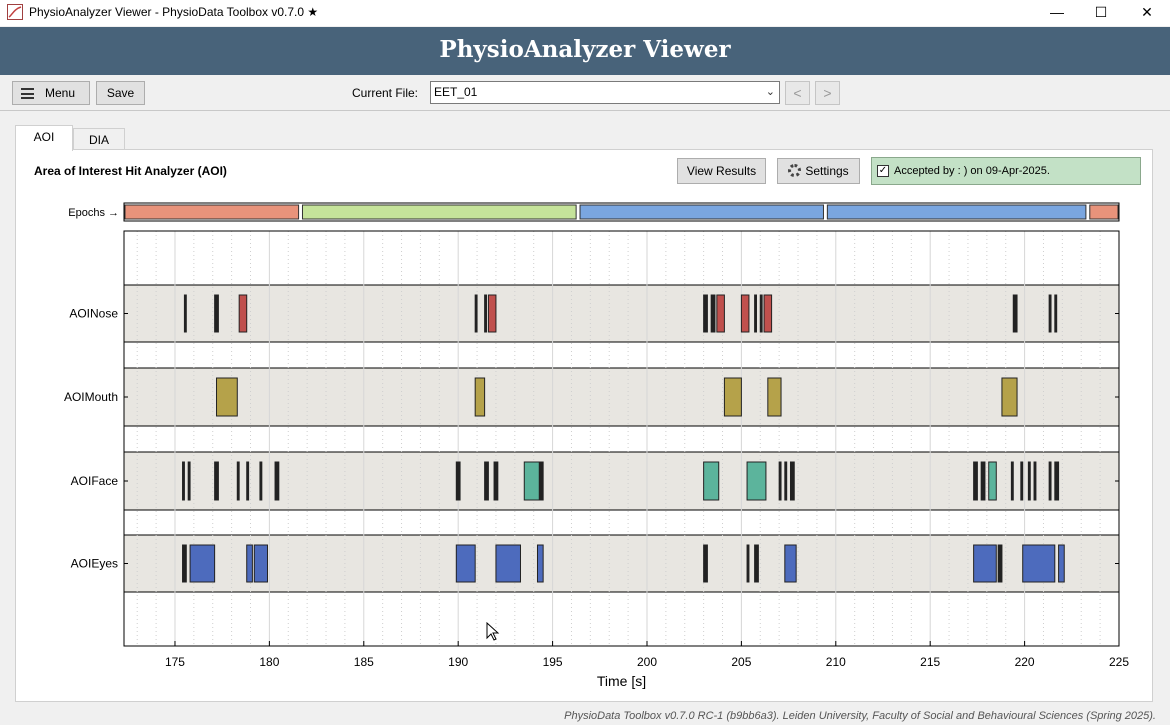 The width and height of the screenshot is (1170, 725). Describe the element at coordinates (1147, 13) in the screenshot. I see `close-button: ✕` at that location.